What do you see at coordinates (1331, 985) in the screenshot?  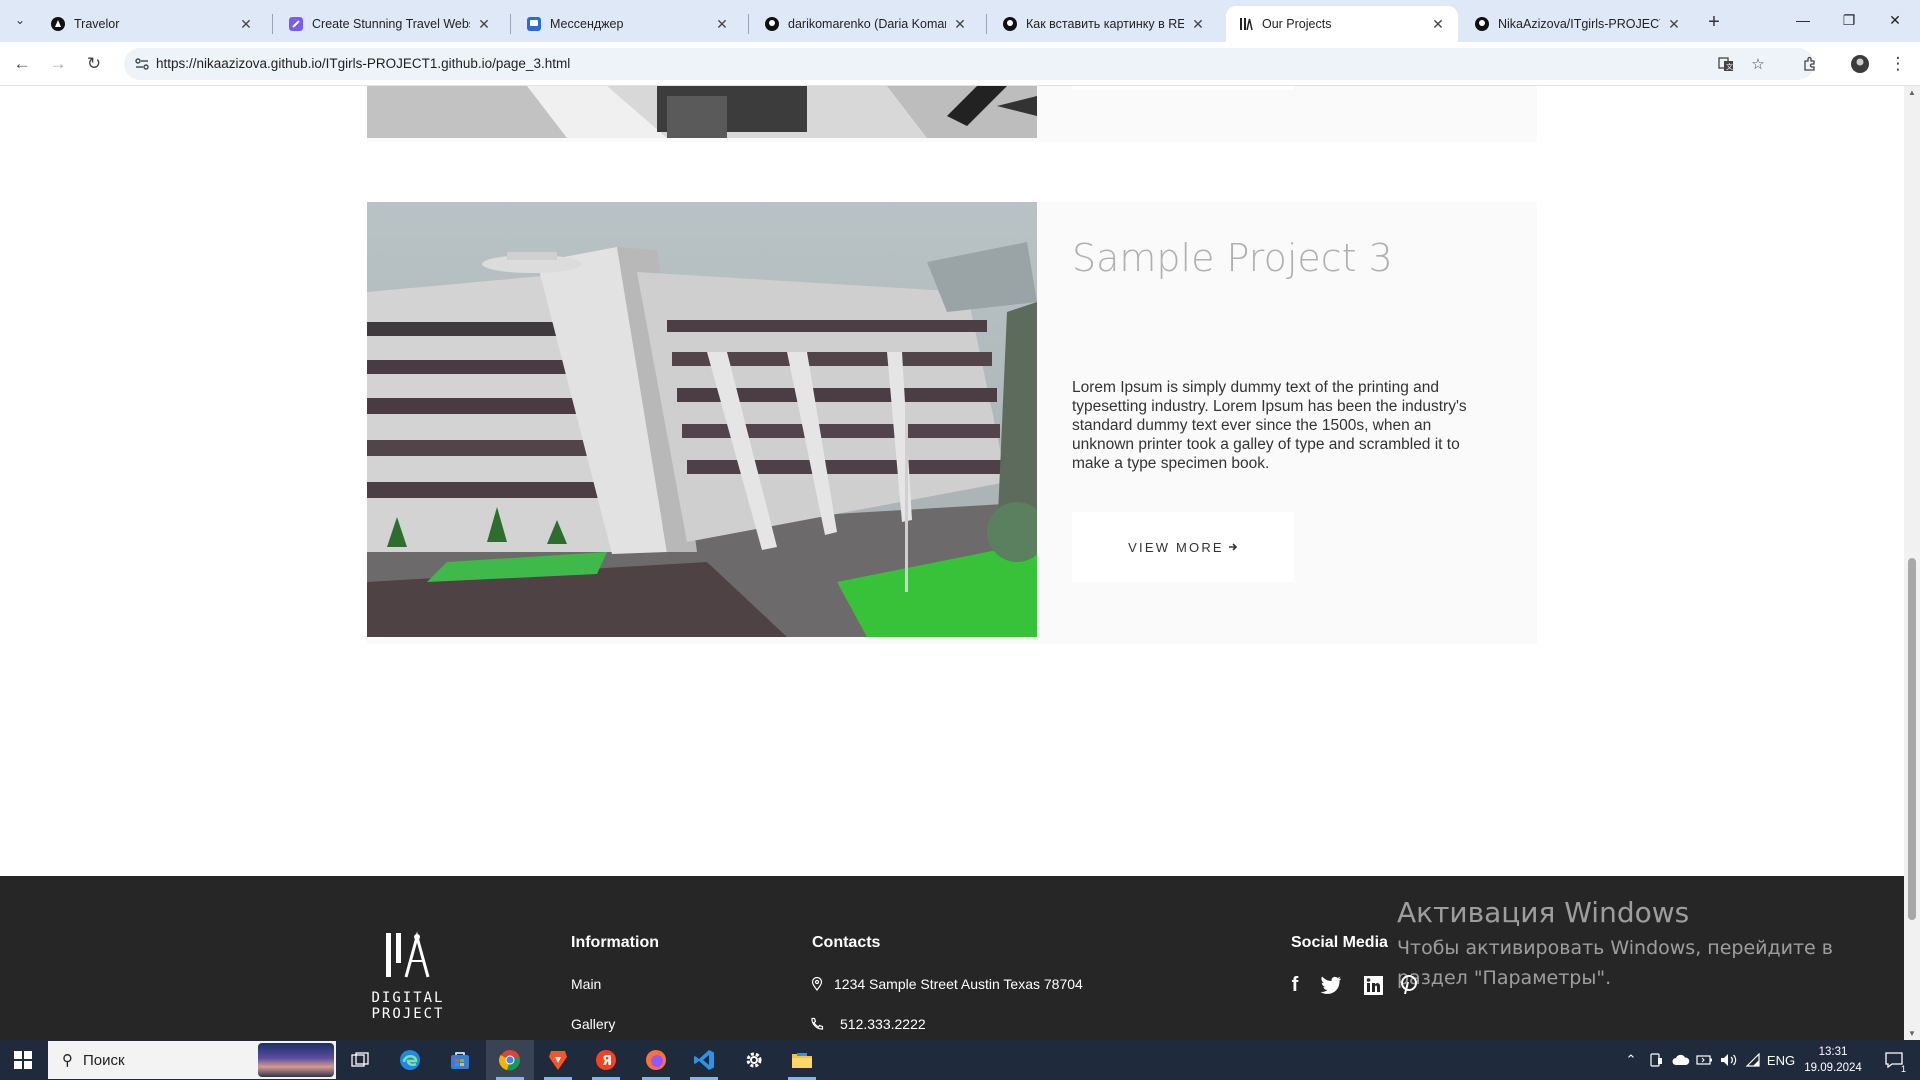 I see `twitter-icon` at bounding box center [1331, 985].